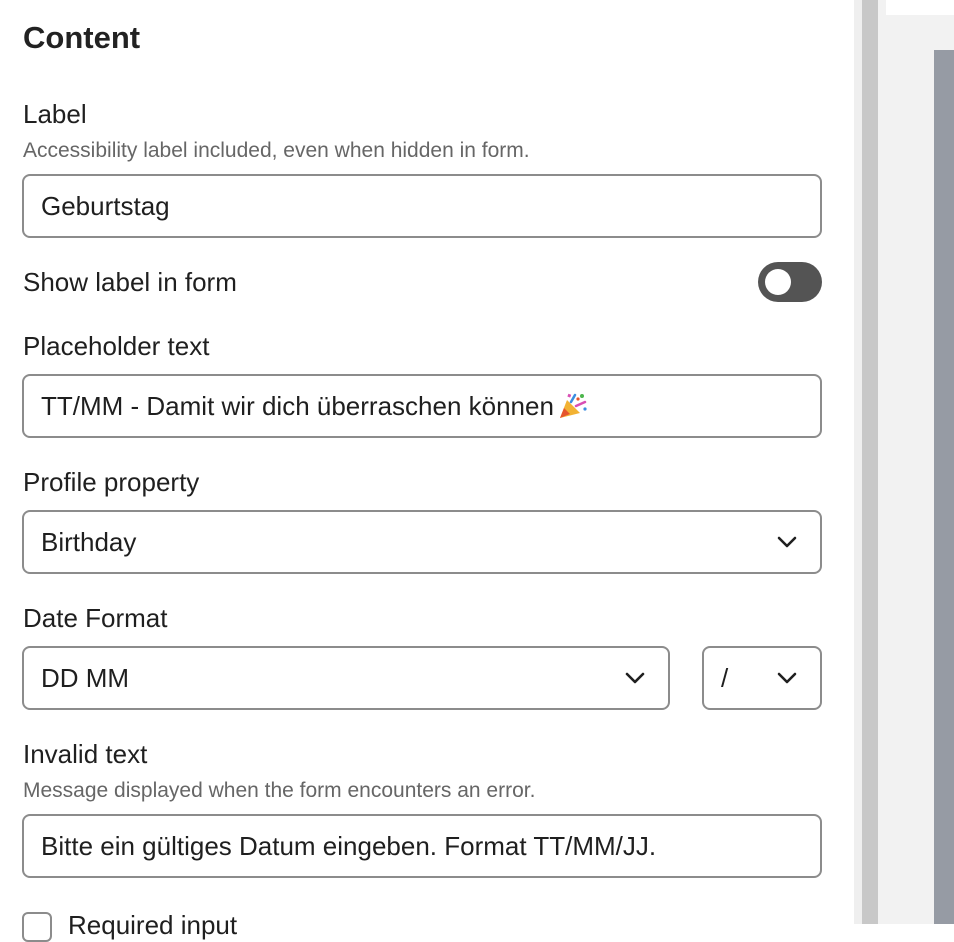  Describe the element at coordinates (130, 282) in the screenshot. I see `show-label-text: Show label in form` at that location.